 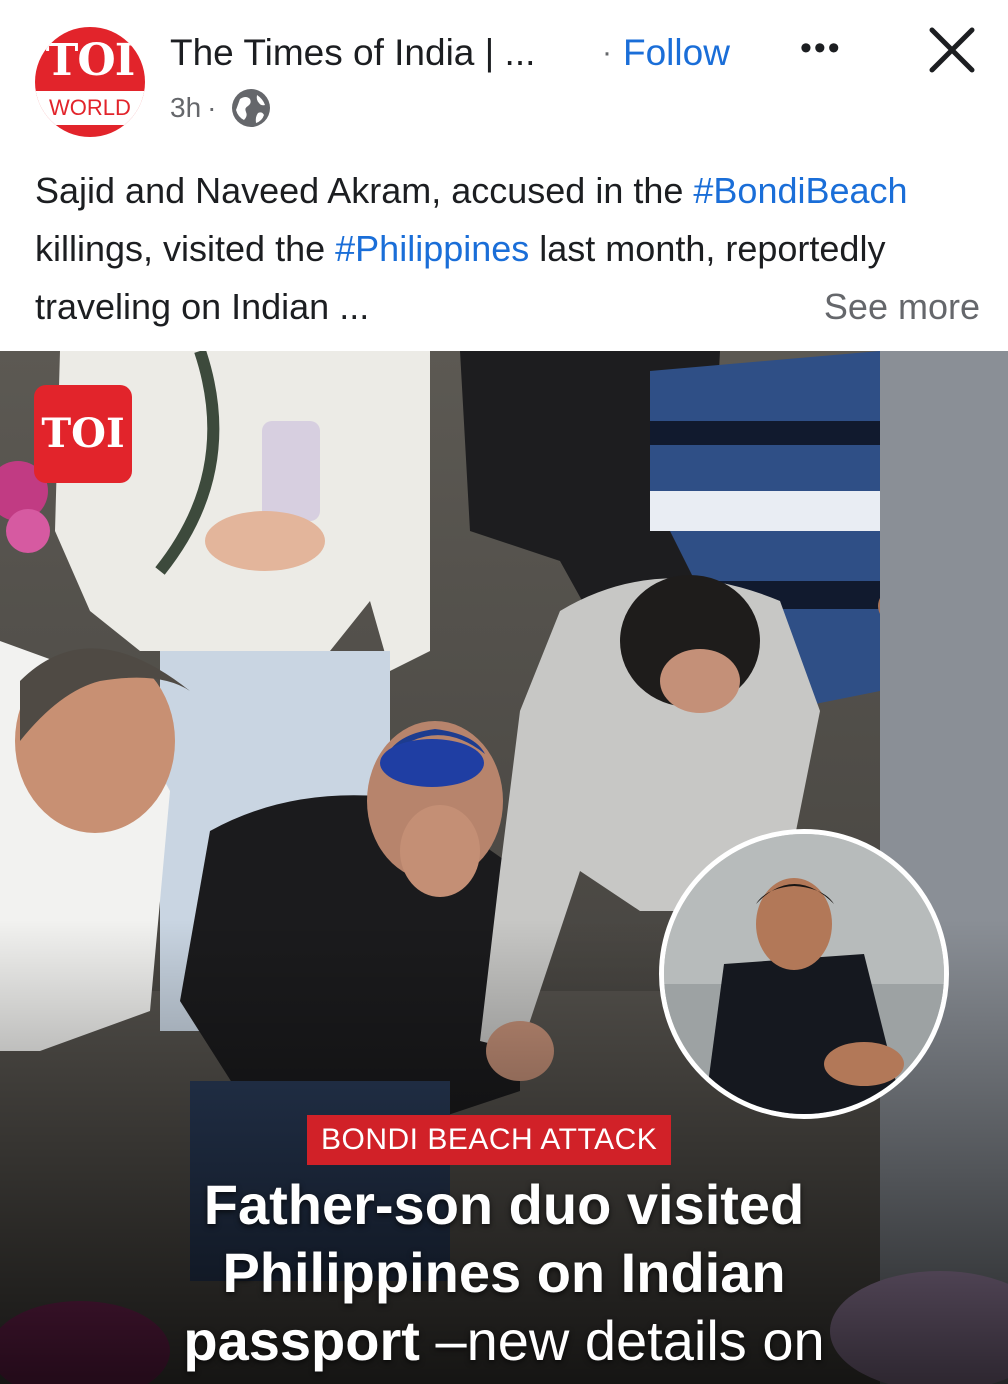 I want to click on story-kicker: BONDI BEACH ATTACK, so click(x=489, y=1140).